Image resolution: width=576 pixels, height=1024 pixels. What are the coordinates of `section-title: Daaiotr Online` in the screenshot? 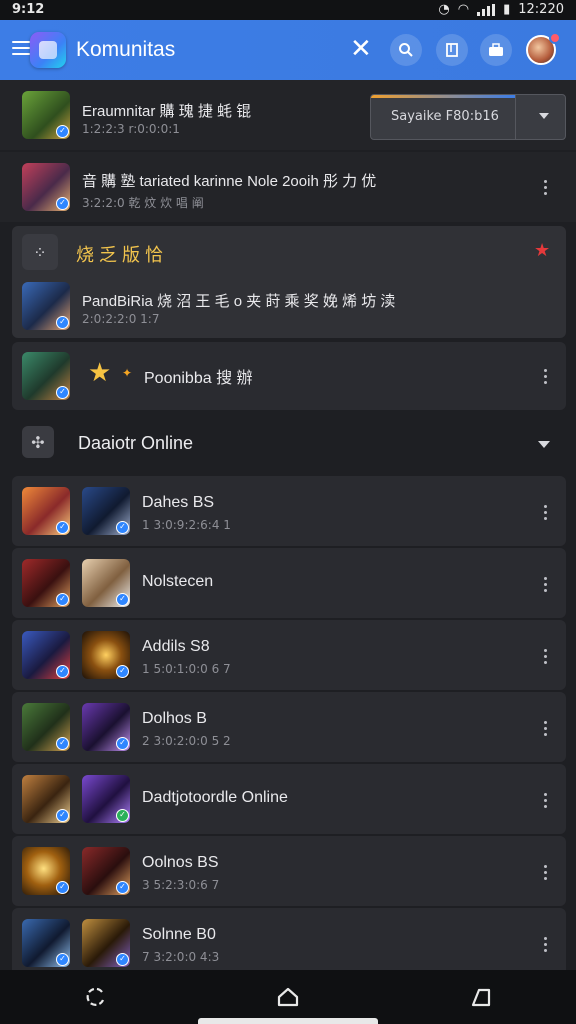 It's located at (136, 443).